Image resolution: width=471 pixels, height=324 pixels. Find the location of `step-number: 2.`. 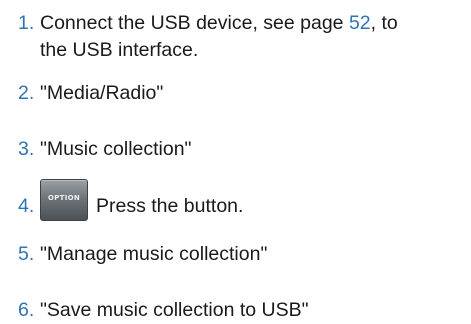

step-number: 2. is located at coordinates (26, 93).